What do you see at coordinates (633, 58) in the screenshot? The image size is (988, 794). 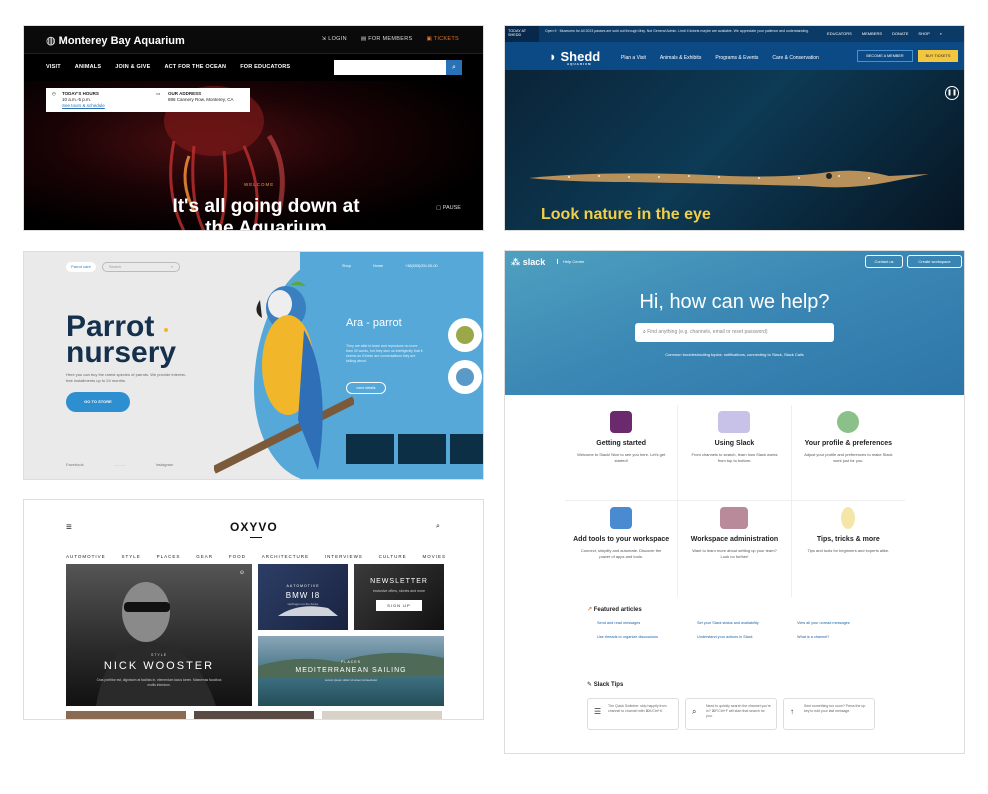 I see `nav-plan-visit: Plan a Visit` at bounding box center [633, 58].